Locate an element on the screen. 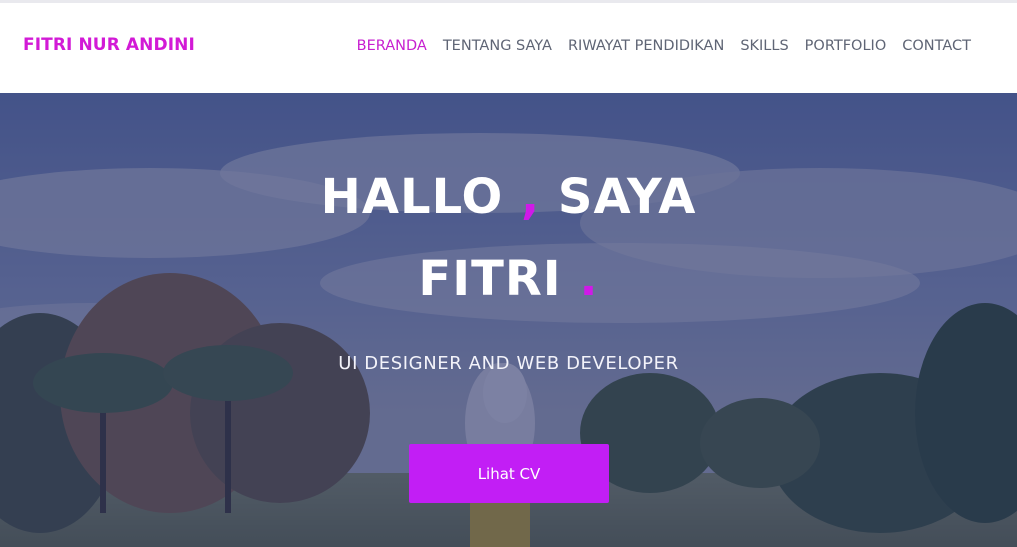 This screenshot has width=1017, height=547. hero-subtitle: UI DESIGNER AND WEB DEVELOPER is located at coordinates (508, 363).